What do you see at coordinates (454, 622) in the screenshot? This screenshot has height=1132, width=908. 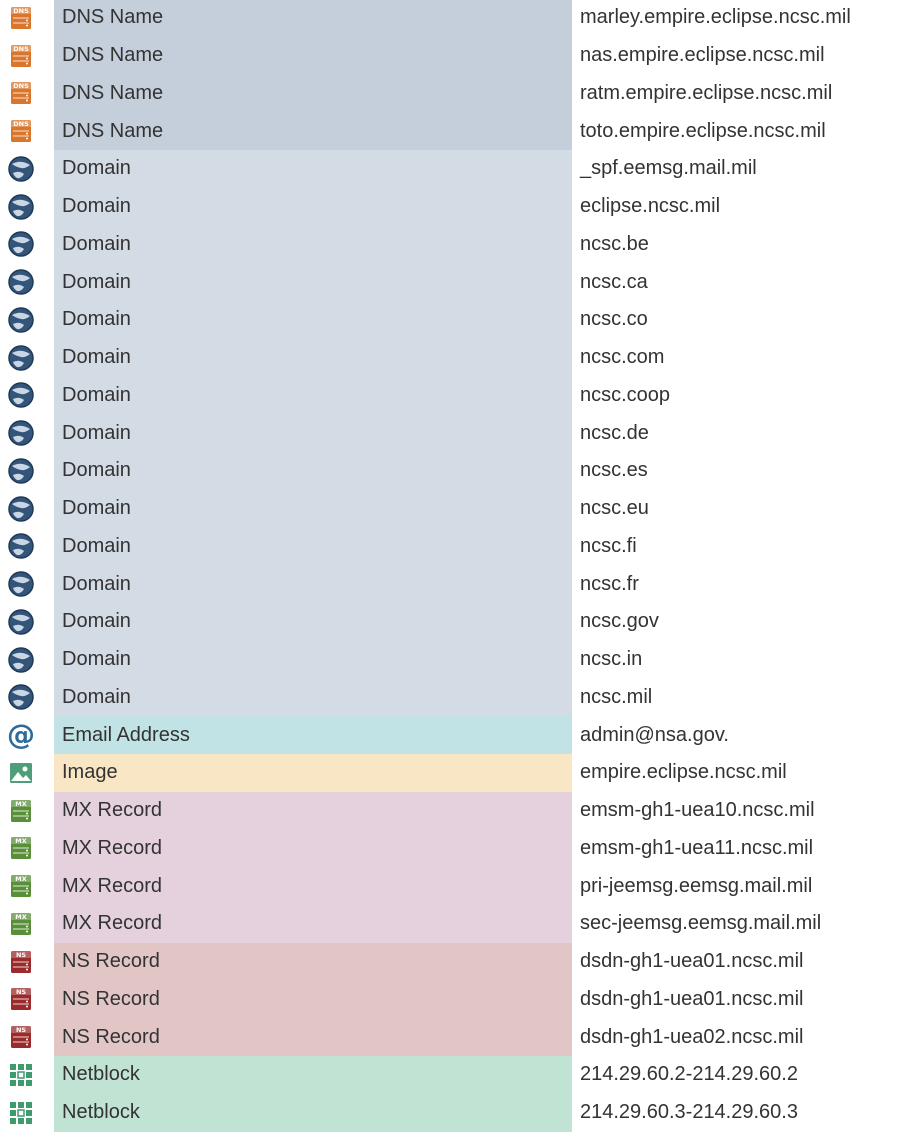 I see `table-row: Domain ncsc.gov` at bounding box center [454, 622].